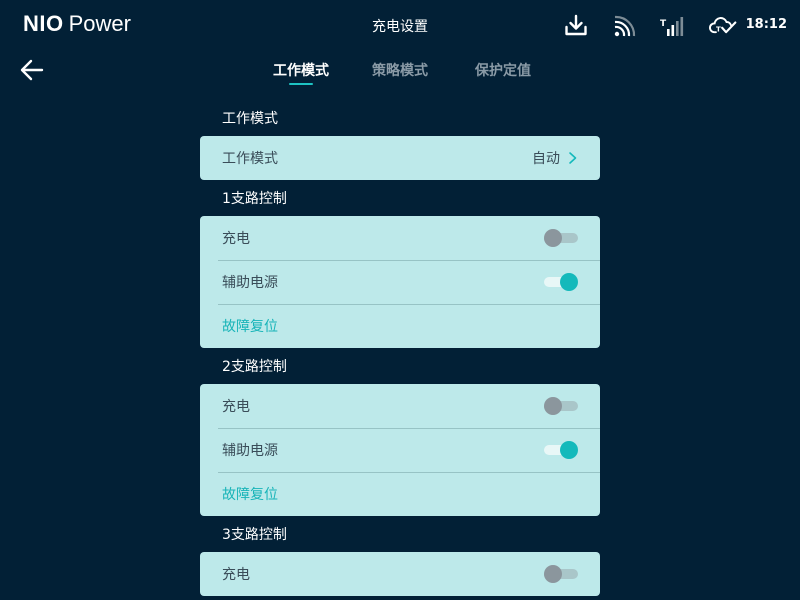 The height and width of the screenshot is (600, 800). I want to click on download-icon, so click(576, 26).